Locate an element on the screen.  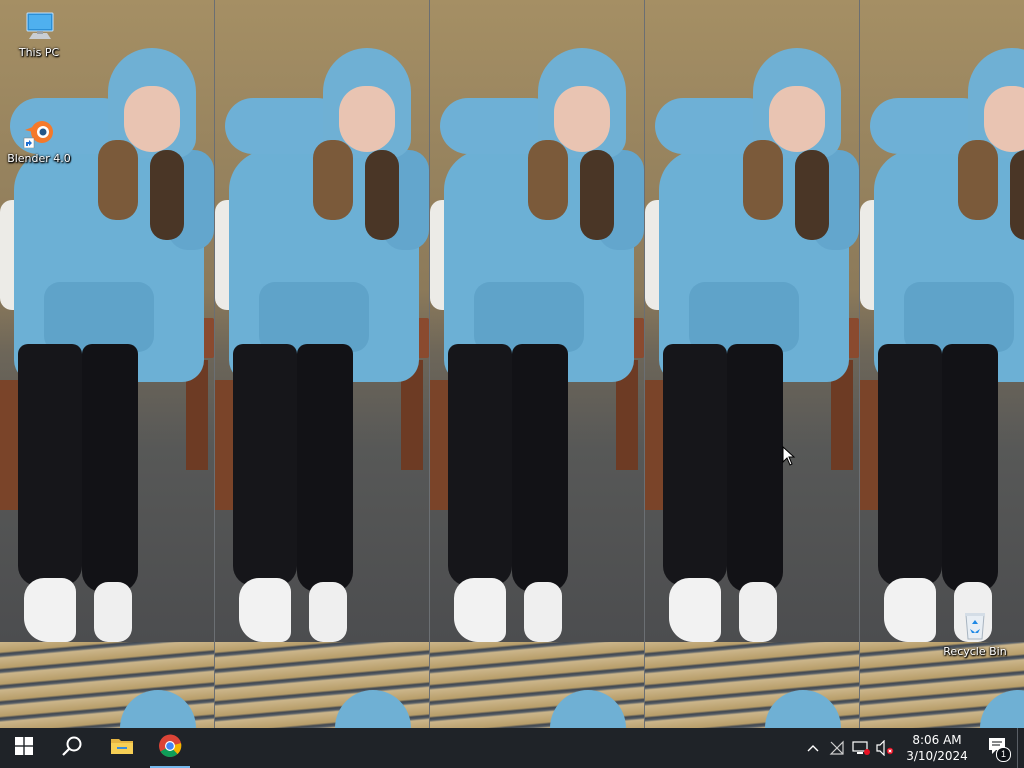
taskbar: 8:06 AM 3/10/2024 1 is located at coordinates (512, 748).